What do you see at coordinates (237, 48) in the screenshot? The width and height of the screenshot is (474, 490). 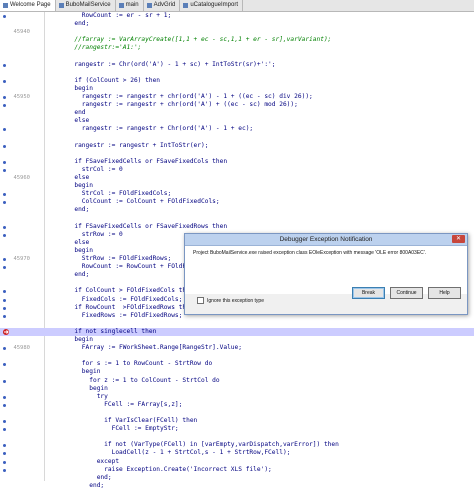 I see `code-line: //rangestr:='A1:';` at bounding box center [237, 48].